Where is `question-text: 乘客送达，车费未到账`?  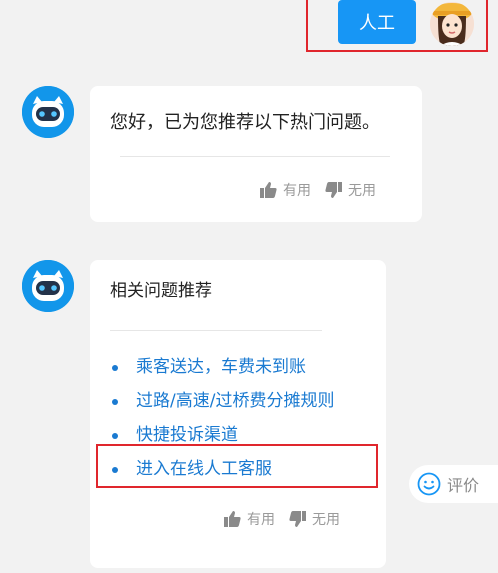
question-text: 乘客送达，车费未到账 is located at coordinates (221, 367).